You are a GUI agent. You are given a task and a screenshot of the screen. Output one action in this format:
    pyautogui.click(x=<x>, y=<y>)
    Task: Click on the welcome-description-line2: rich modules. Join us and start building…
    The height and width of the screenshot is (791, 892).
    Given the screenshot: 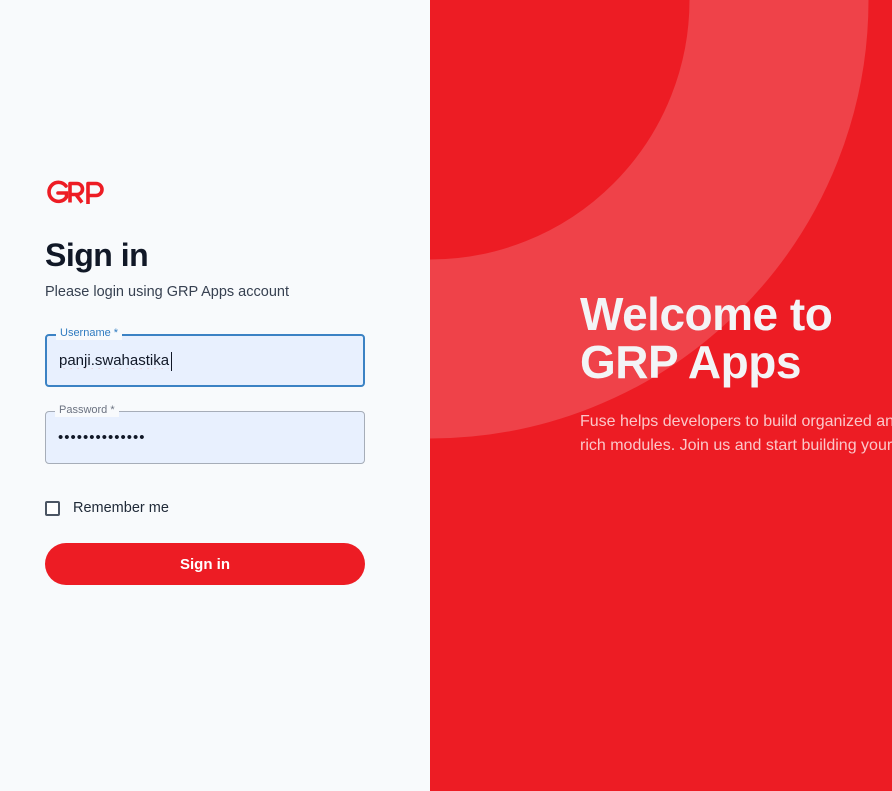 What is the action you would take?
    pyautogui.click(x=736, y=445)
    